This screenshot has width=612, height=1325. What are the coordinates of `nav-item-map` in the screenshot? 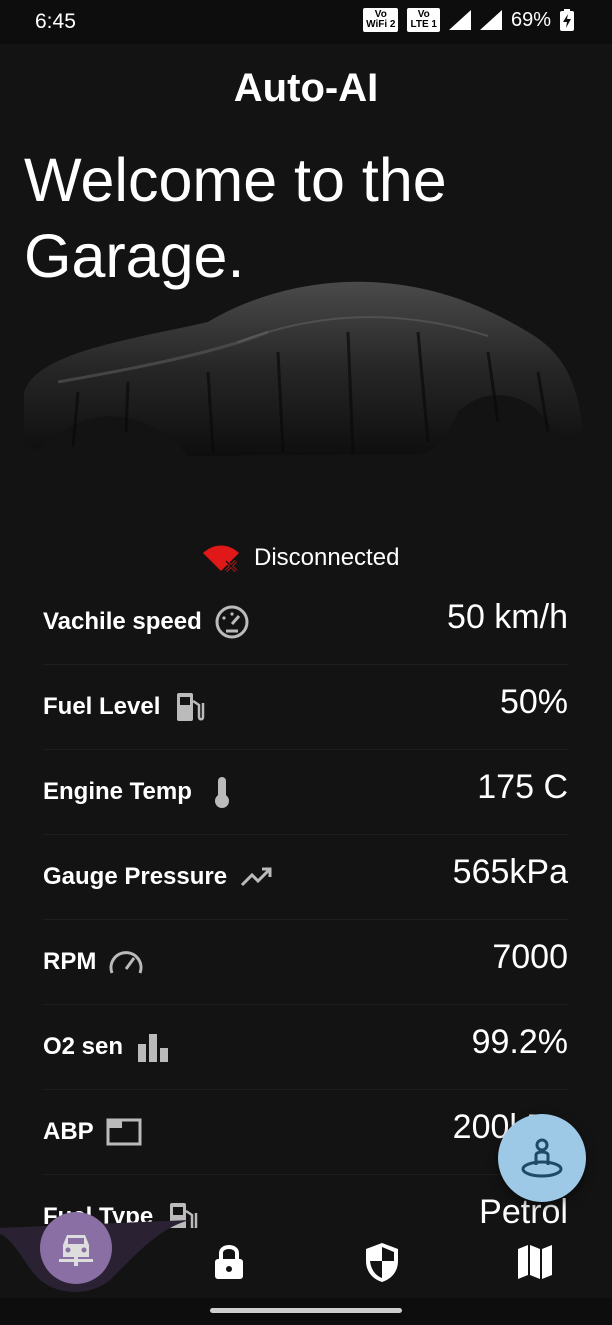 It's located at (535, 1262).